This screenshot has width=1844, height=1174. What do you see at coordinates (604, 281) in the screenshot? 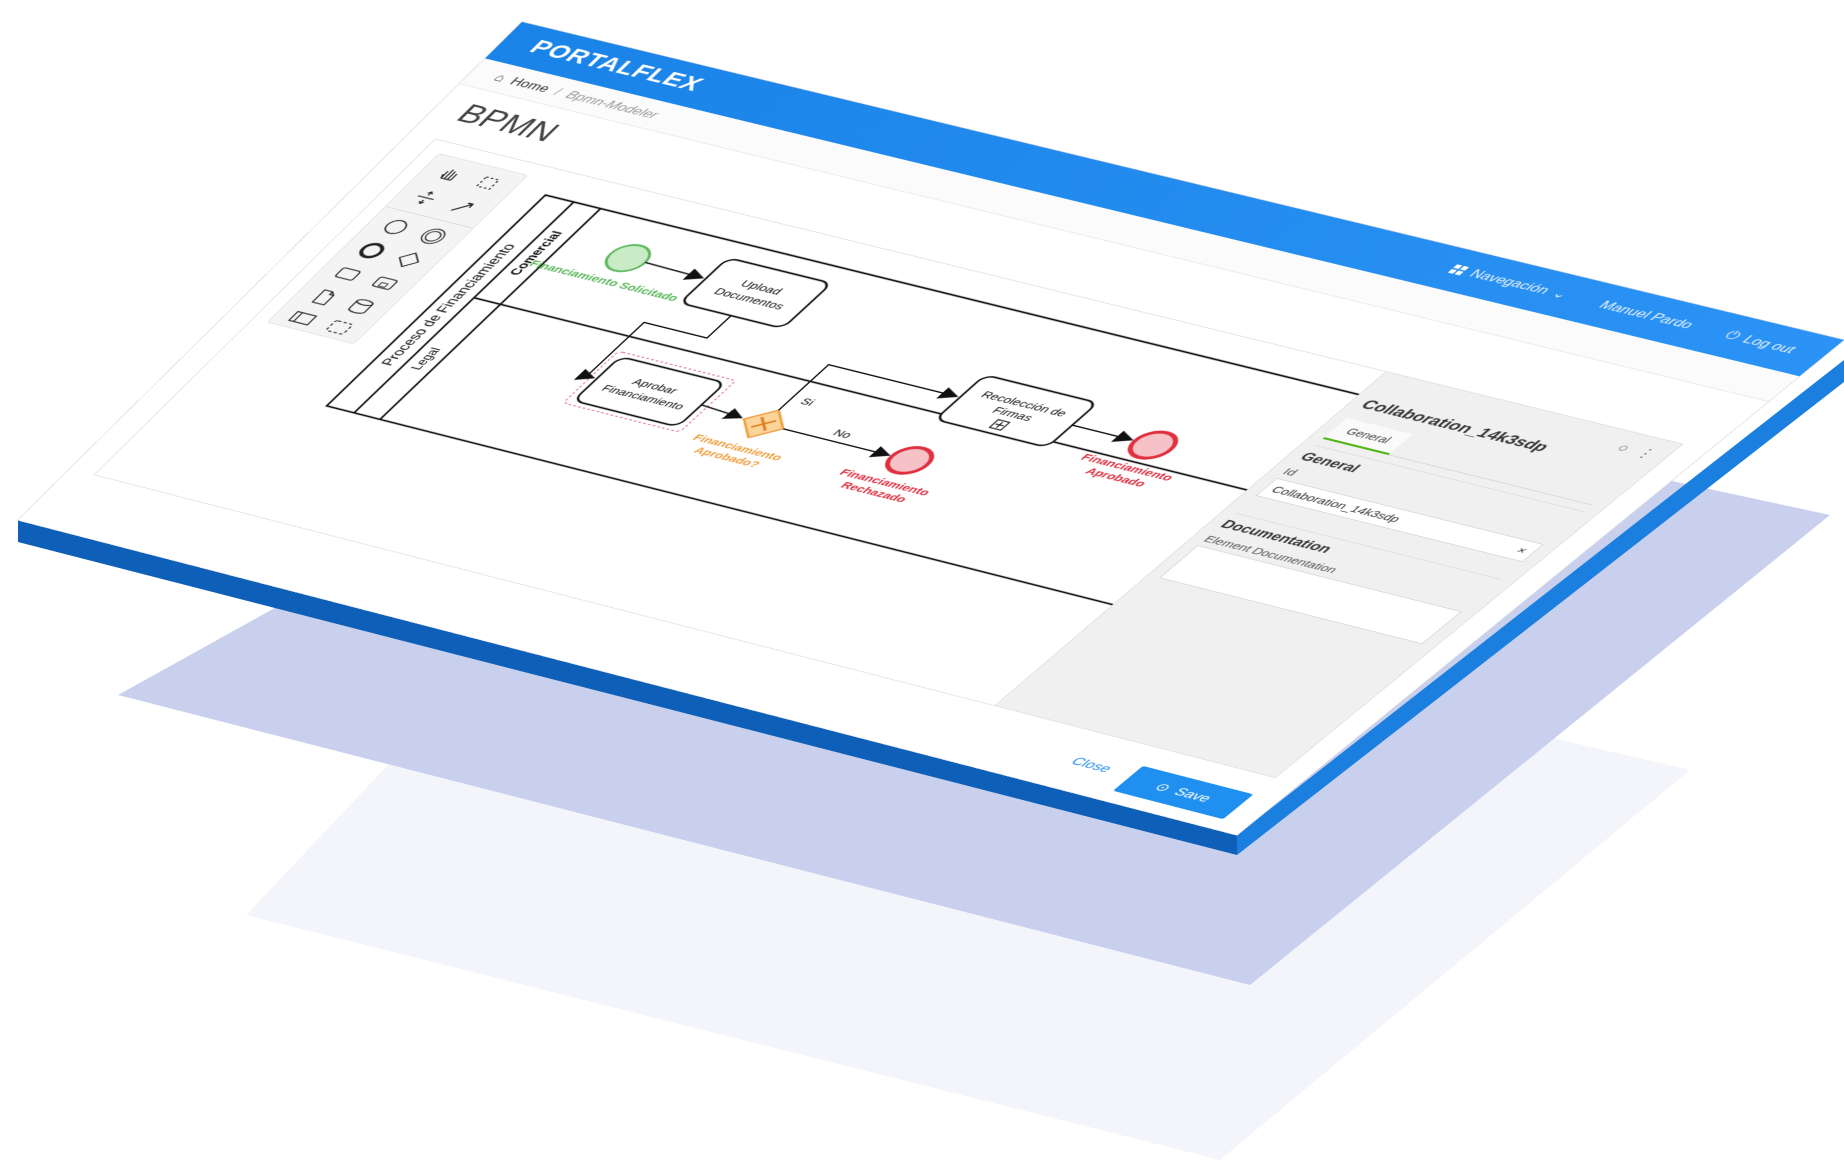
I see `start-event-label: Financiamiento Solicitado` at bounding box center [604, 281].